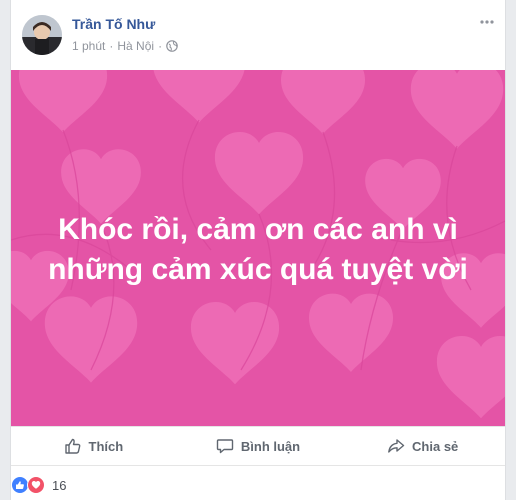 The height and width of the screenshot is (500, 516). What do you see at coordinates (135, 46) in the screenshot?
I see `post-location: Hà Nội` at bounding box center [135, 46].